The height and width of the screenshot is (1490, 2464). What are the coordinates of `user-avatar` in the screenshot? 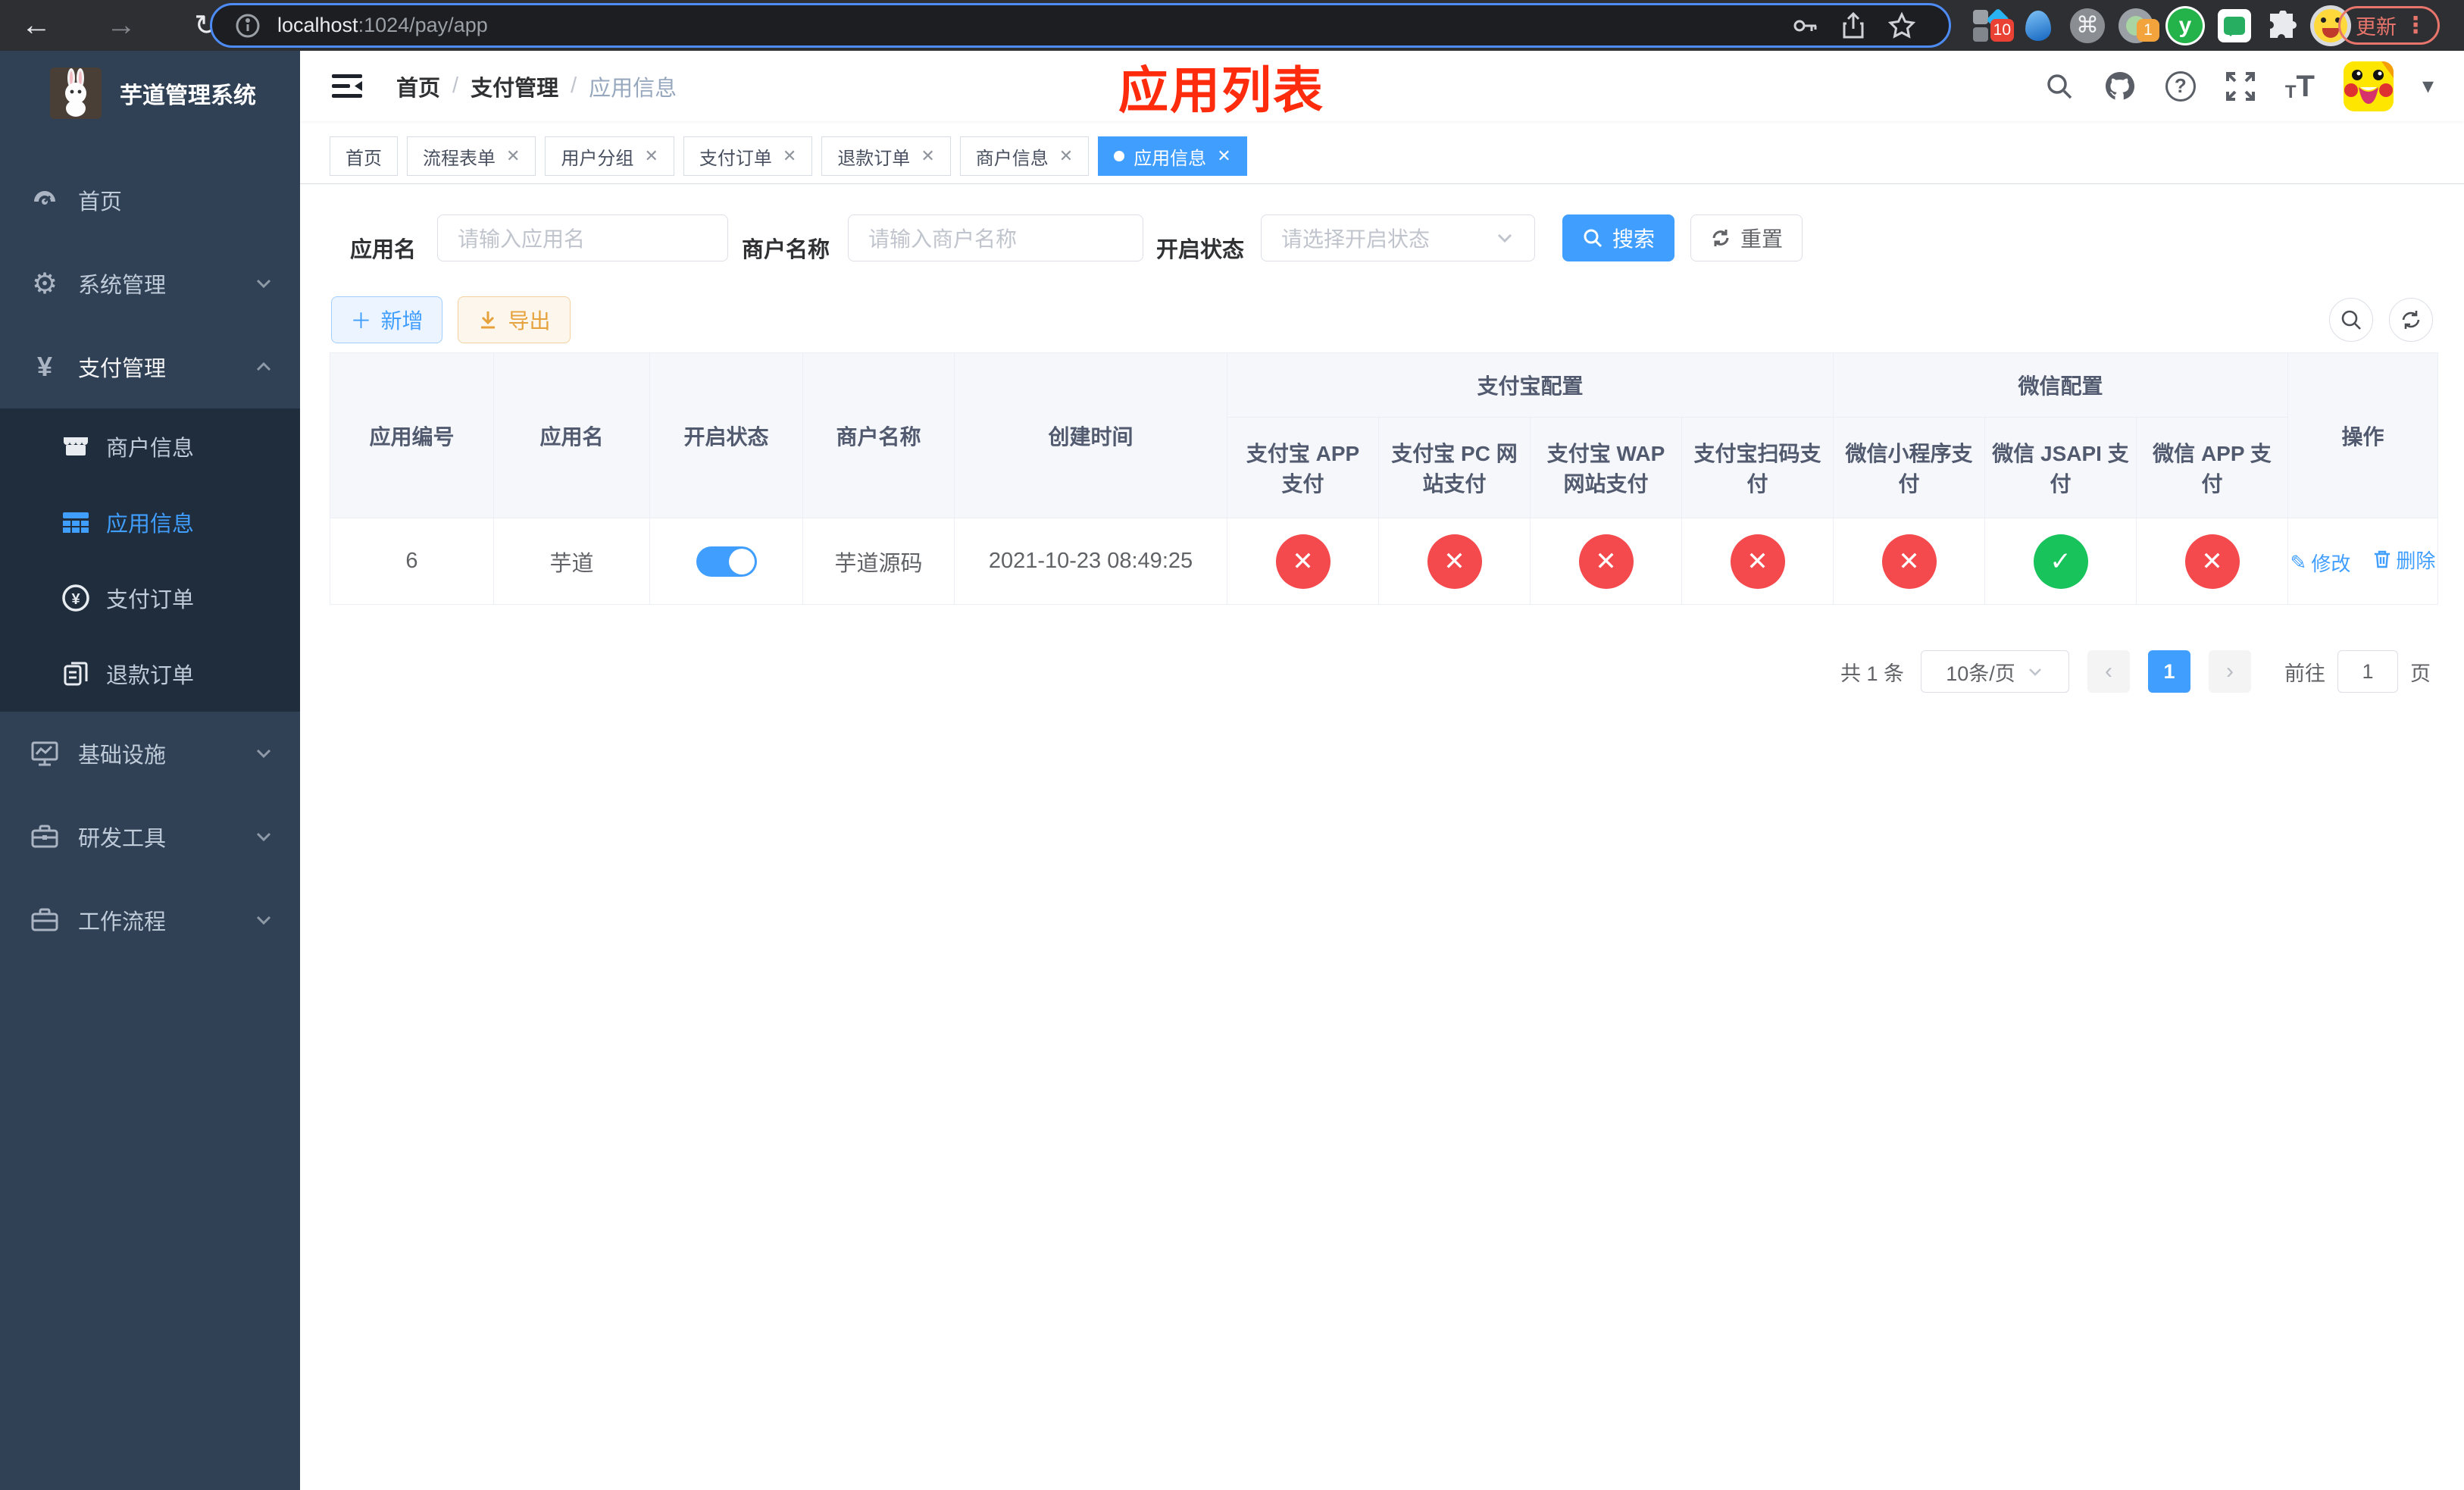 It's located at (2368, 86).